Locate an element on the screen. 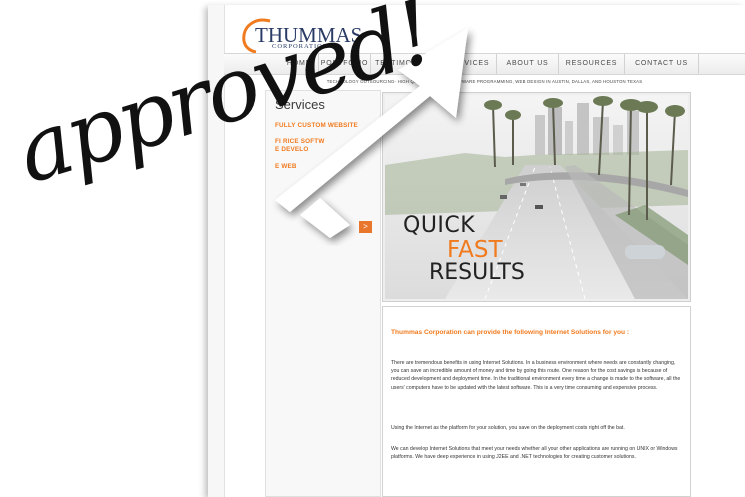 This screenshot has height=497, width=745. nav-resources: RESOURCES is located at coordinates (591, 64).